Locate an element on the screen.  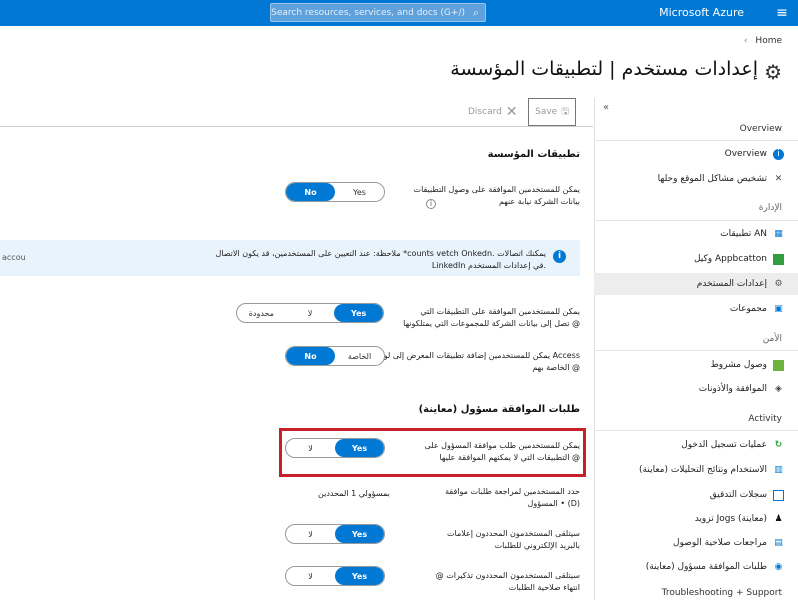
setting-line: المسؤول • (D) is located at coordinates (553, 503).